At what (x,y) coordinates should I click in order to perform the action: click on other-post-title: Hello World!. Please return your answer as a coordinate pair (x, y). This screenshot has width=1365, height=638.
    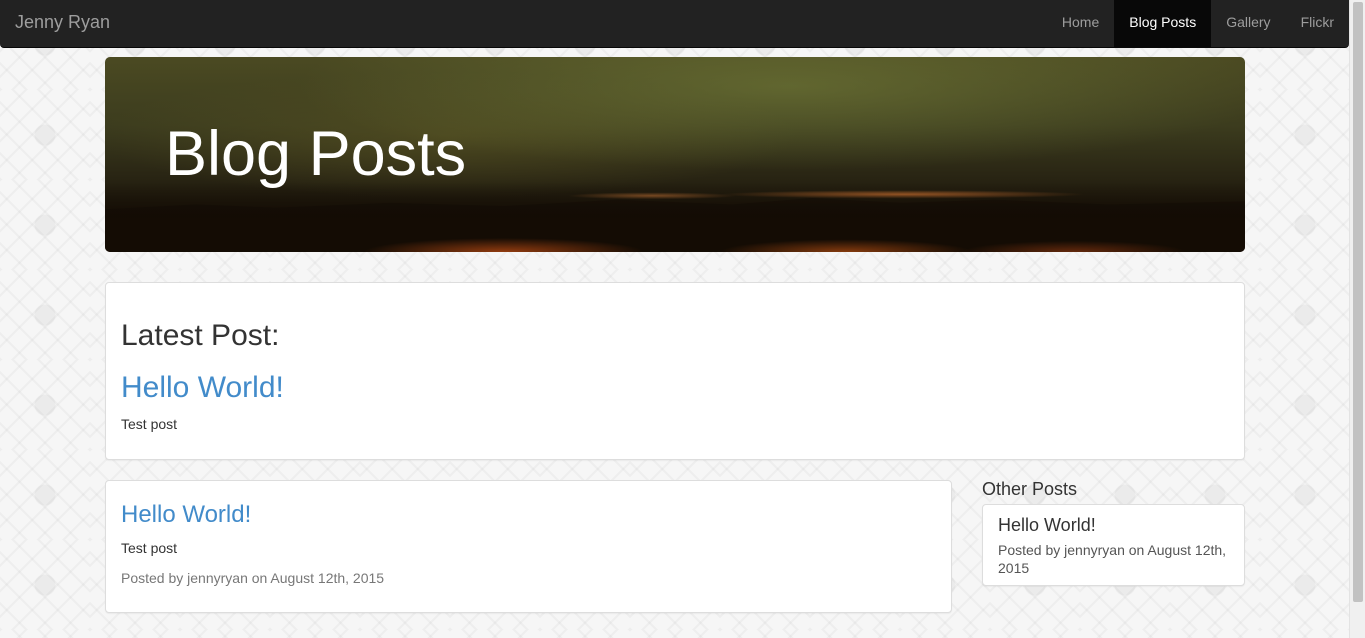
    Looking at the image, I should click on (1047, 525).